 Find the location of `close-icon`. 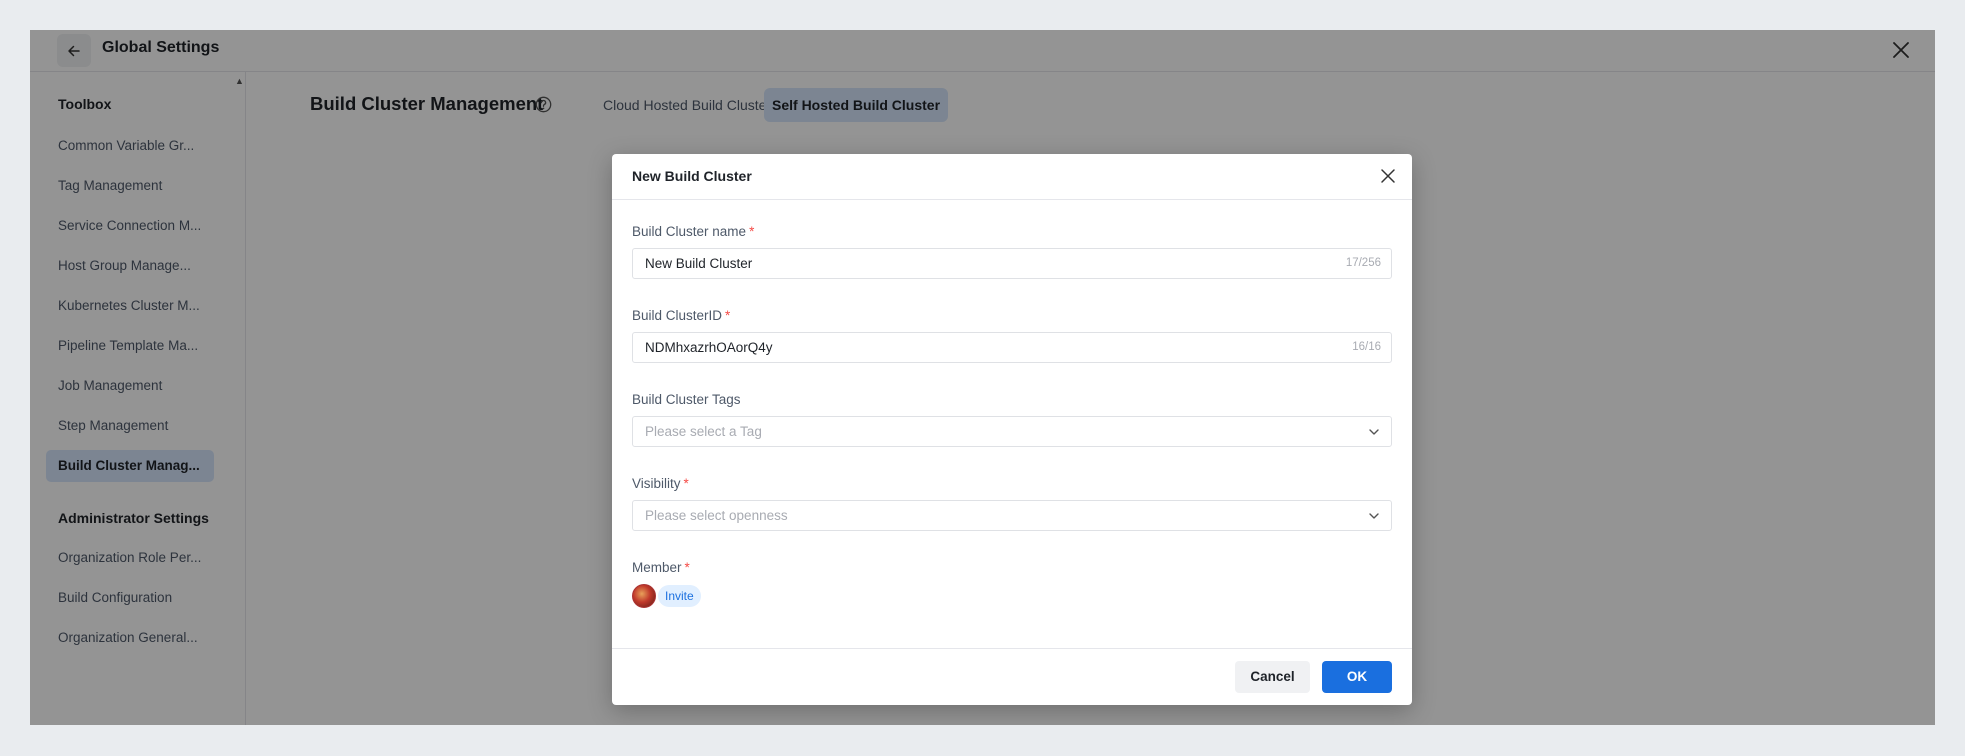

close-icon is located at coordinates (1388, 176).